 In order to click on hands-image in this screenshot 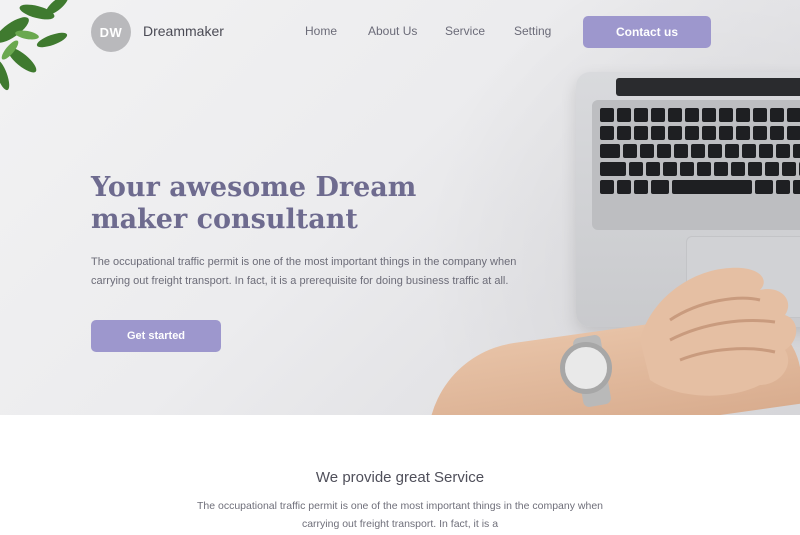, I will do `click(718, 331)`.